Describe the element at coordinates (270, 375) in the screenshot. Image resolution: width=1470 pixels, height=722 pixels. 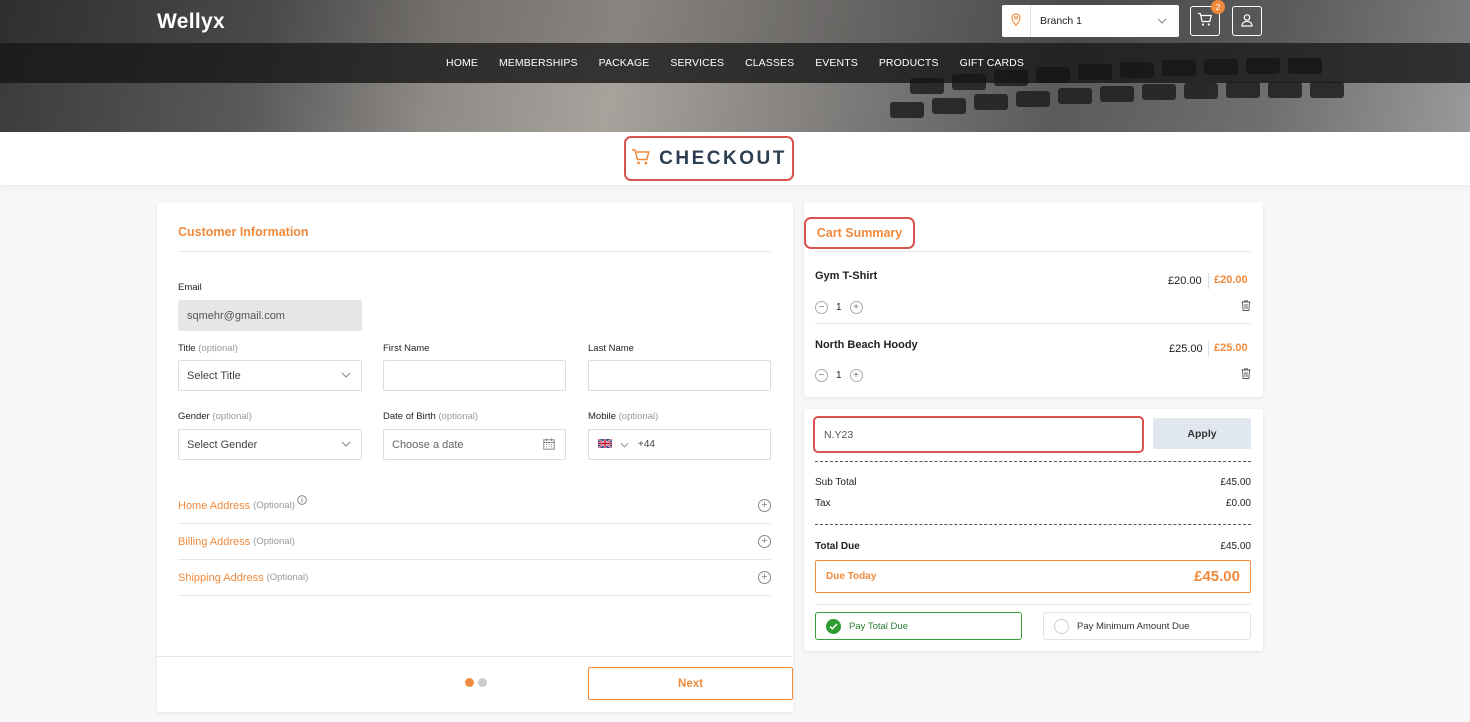
I see `title-select: Select Title` at that location.